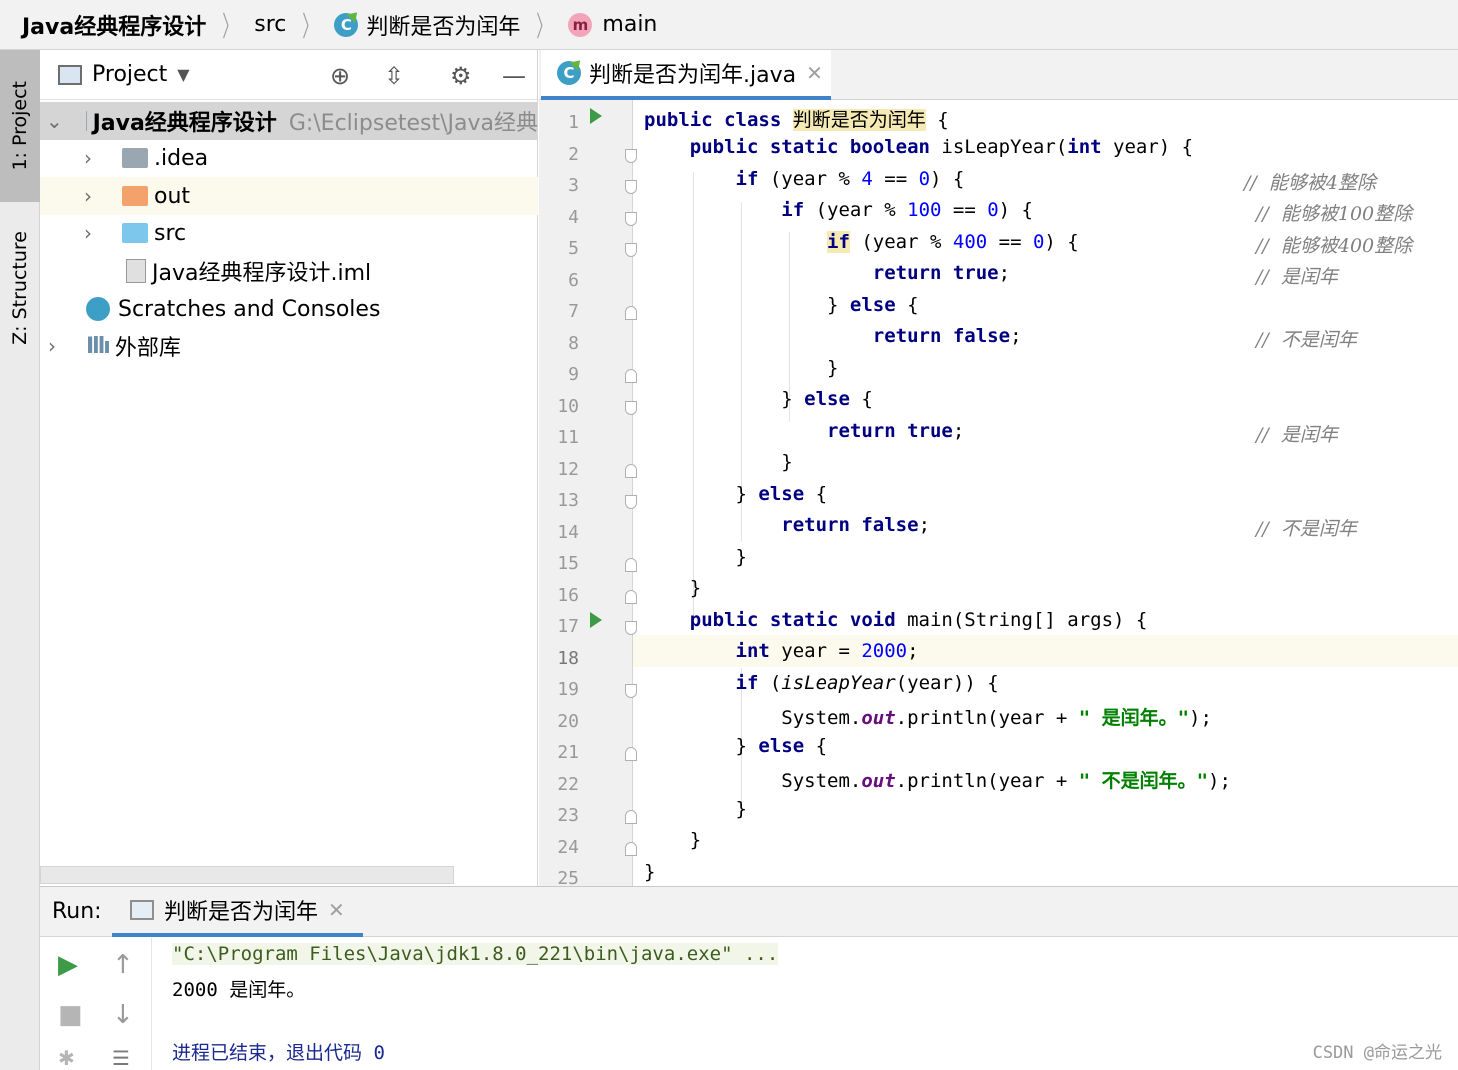 Image resolution: width=1458 pixels, height=1070 pixels. What do you see at coordinates (573, 343) in the screenshot?
I see `line-number: 8` at bounding box center [573, 343].